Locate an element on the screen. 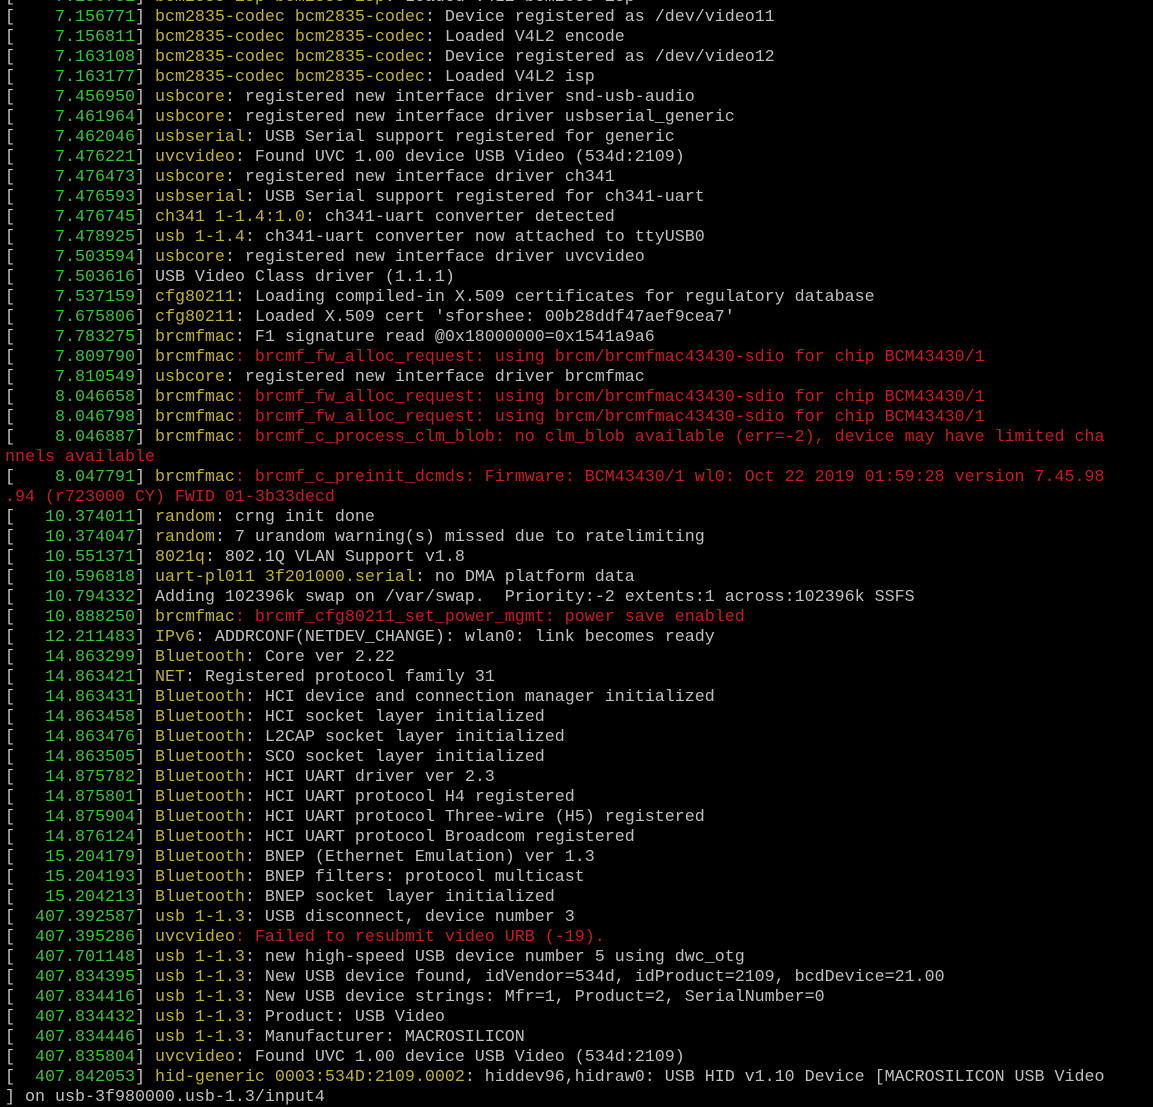  log-timestamp: 14.863505 is located at coordinates (75, 757).